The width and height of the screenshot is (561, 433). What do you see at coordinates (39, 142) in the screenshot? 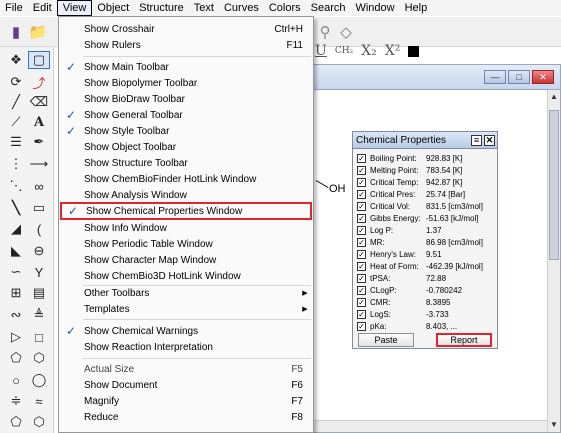
I see `pen-icon: ✒` at bounding box center [39, 142].